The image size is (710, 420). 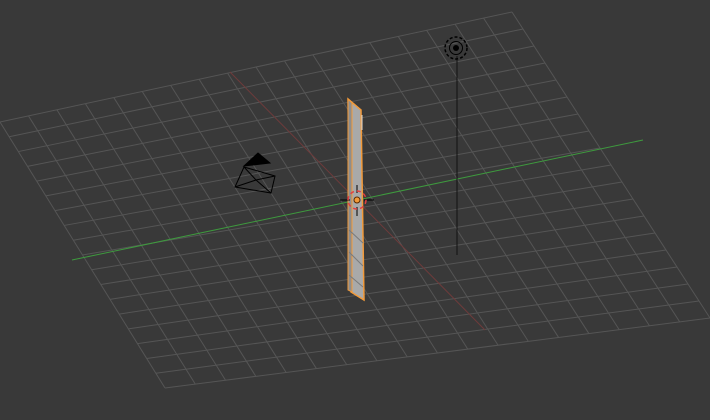 What do you see at coordinates (456, 145) in the screenshot?
I see `lamp-object` at bounding box center [456, 145].